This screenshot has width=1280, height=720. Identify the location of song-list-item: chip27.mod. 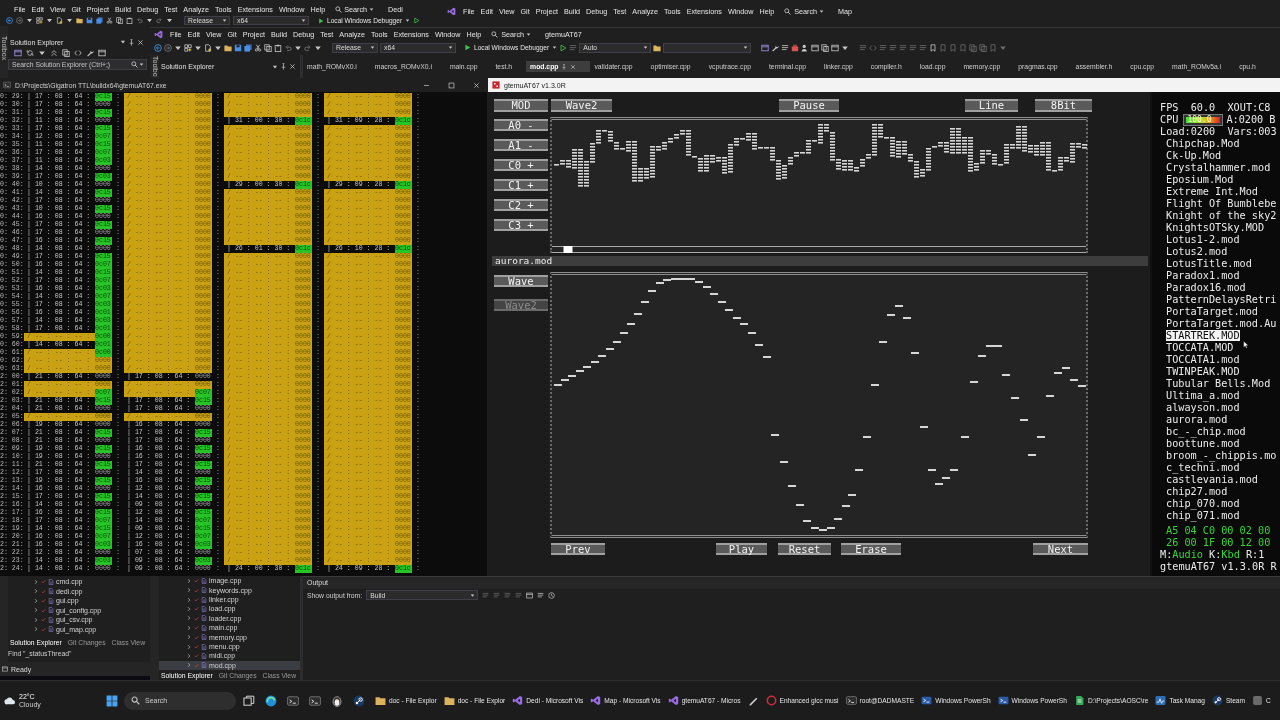
(1197, 491).